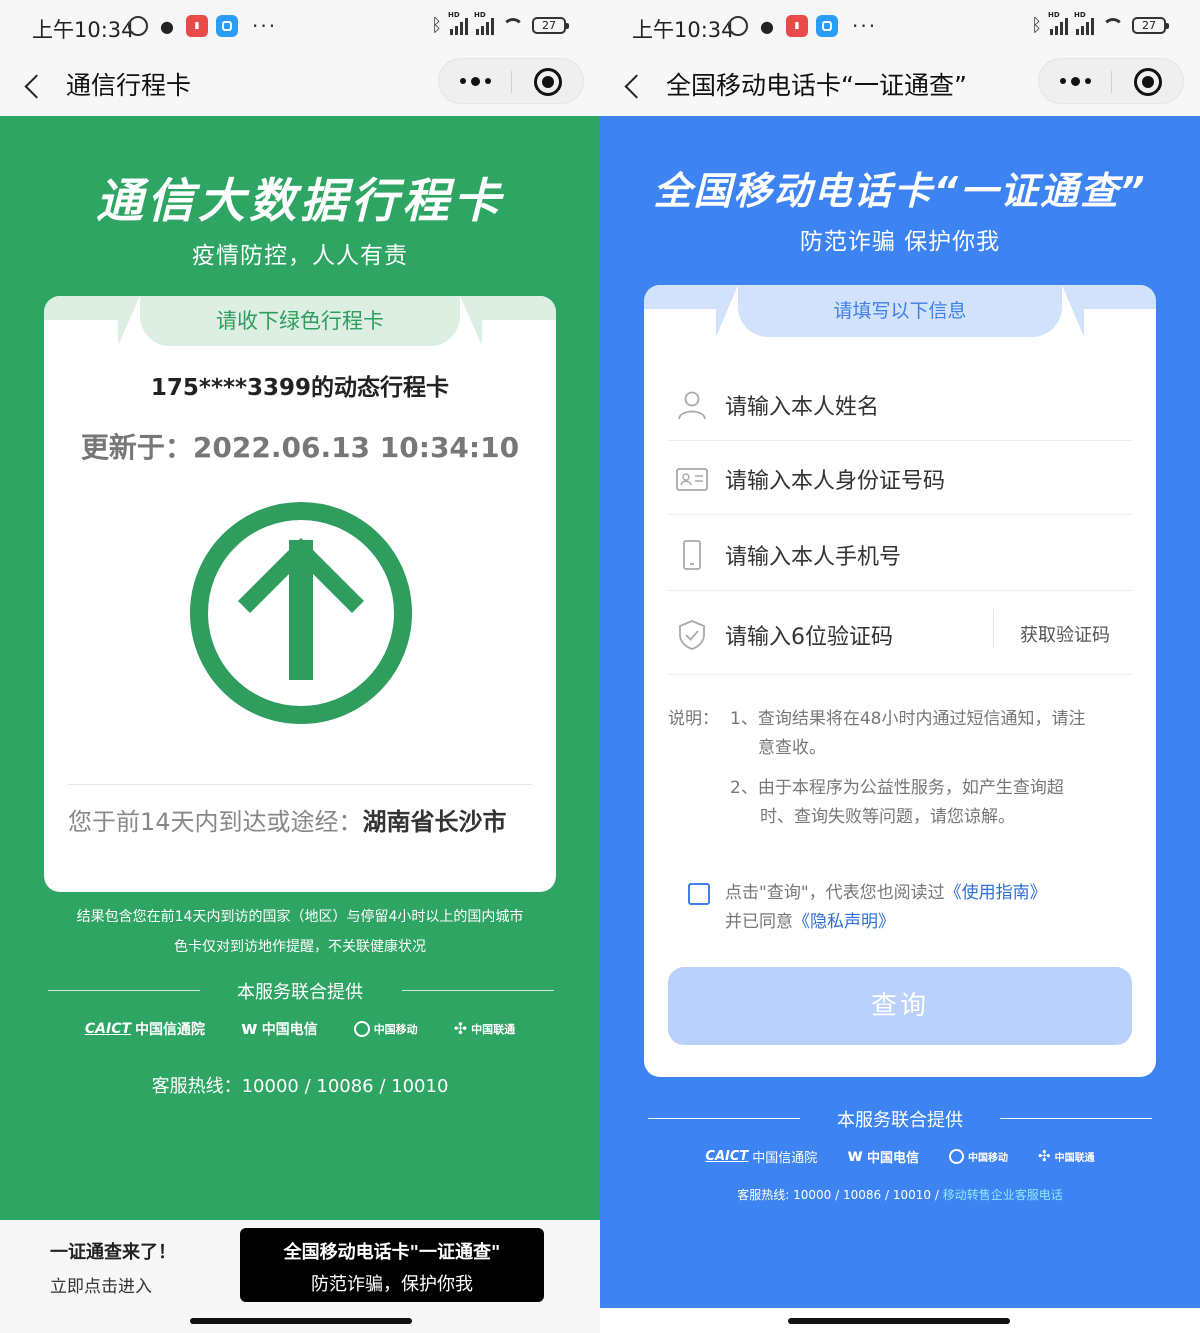  I want to click on one-id-check-button: 全国移动电话卡"一证通查" 防范诈骗，保护你我, so click(392, 1265).